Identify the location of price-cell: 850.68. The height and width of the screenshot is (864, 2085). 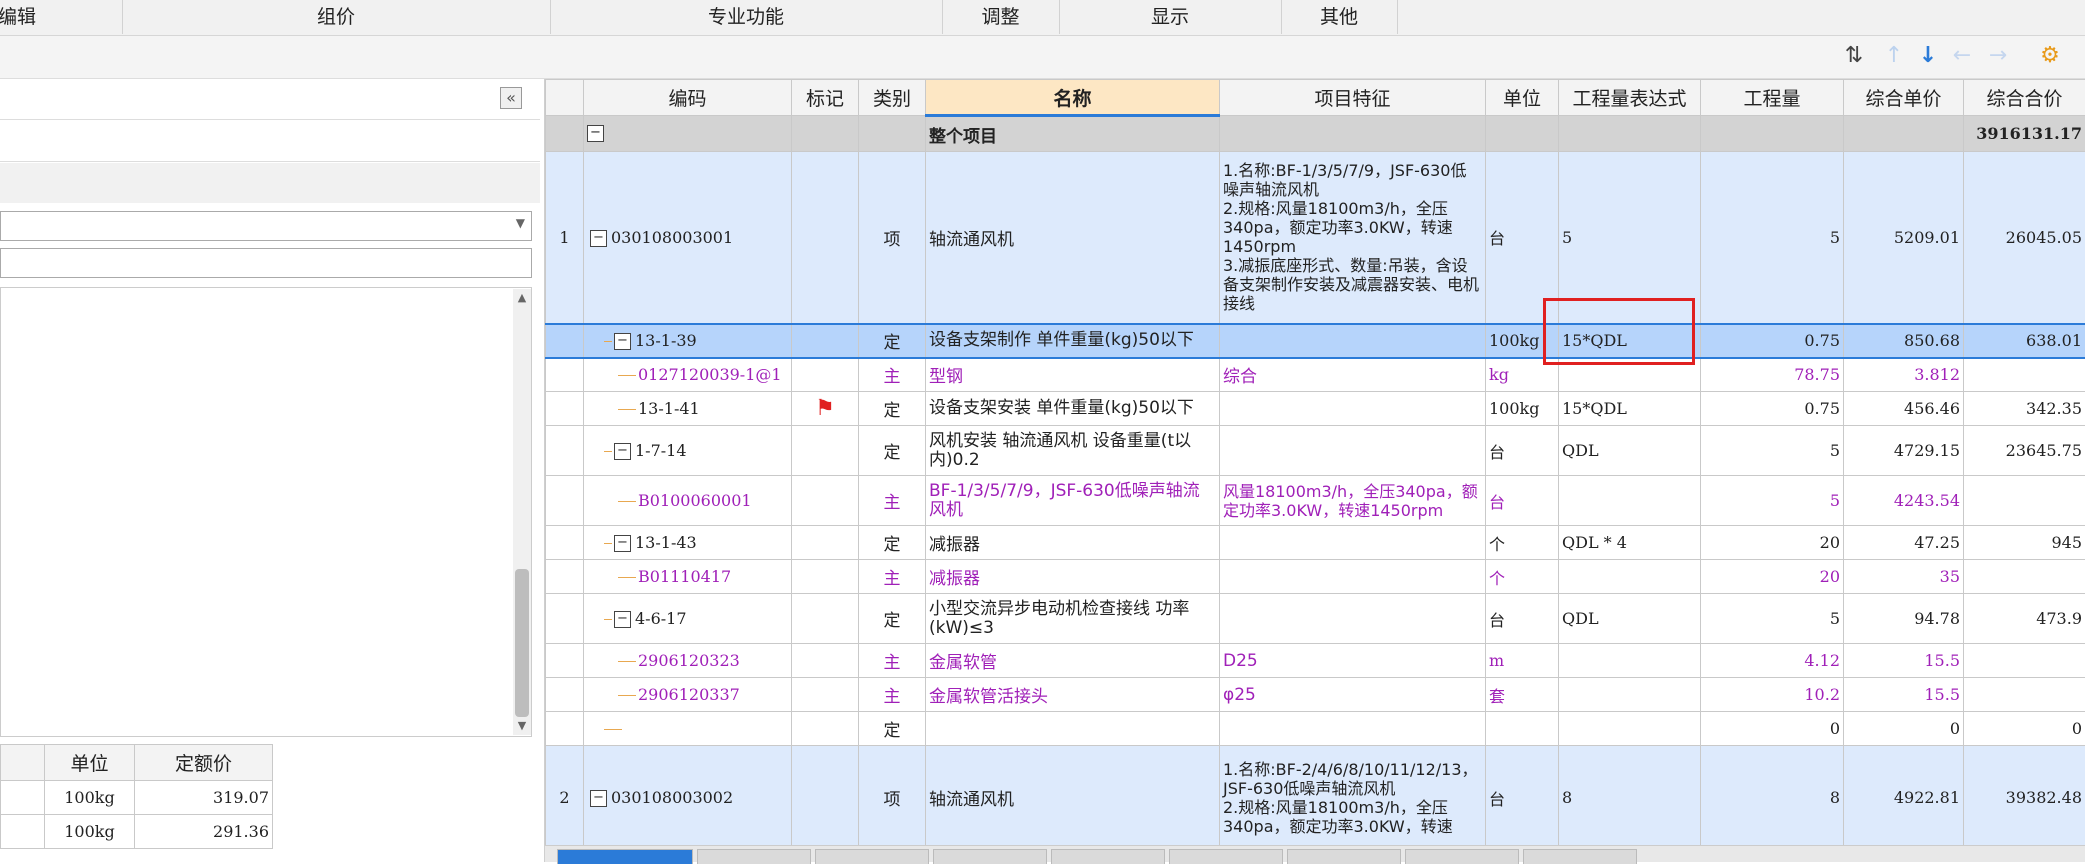
(1904, 341).